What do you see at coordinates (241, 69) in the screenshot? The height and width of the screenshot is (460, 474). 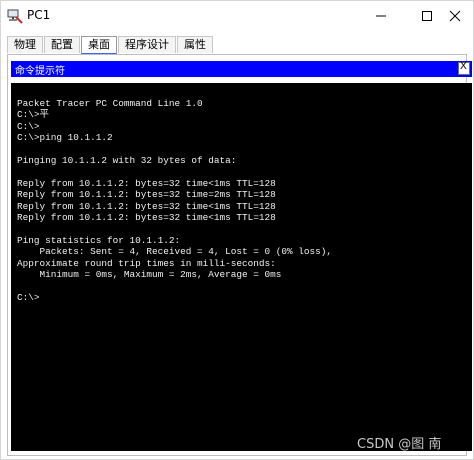 I see `command-prompt-header: 命令提示符 X` at bounding box center [241, 69].